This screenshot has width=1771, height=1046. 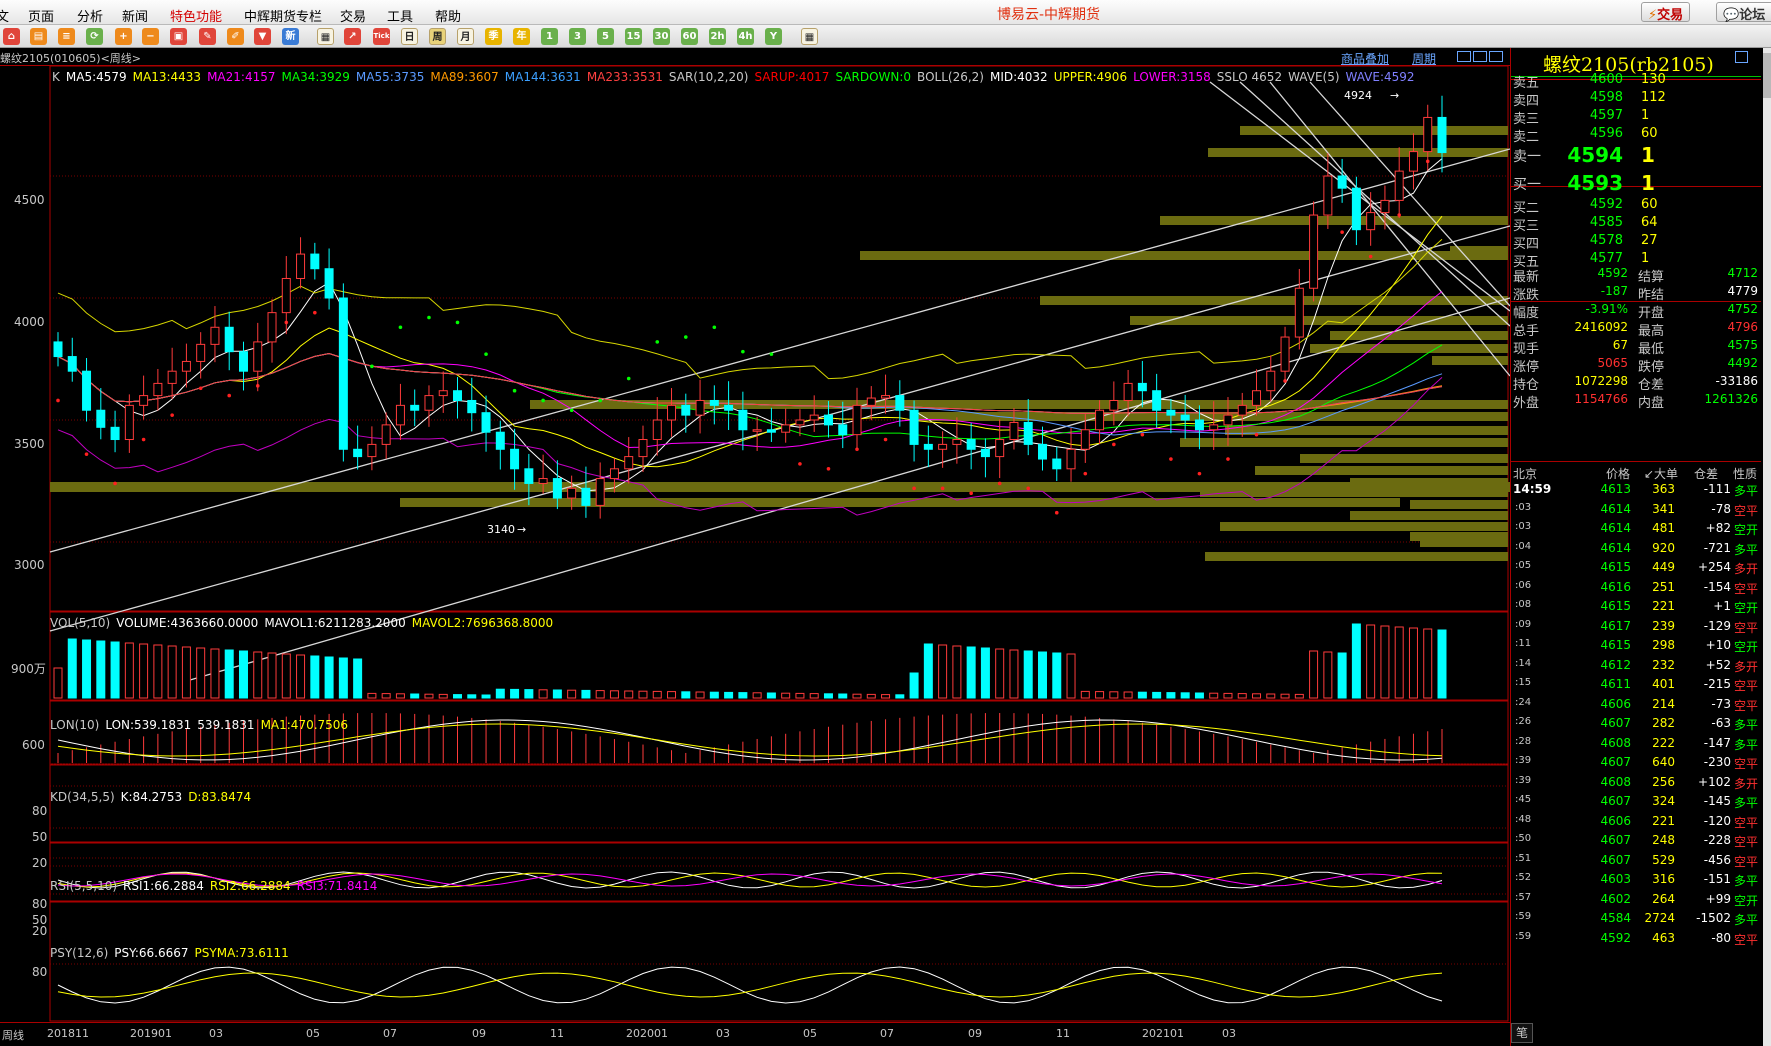 What do you see at coordinates (1636, 80) in the screenshot?
I see `ask-row: 卖五 4600 130` at bounding box center [1636, 80].